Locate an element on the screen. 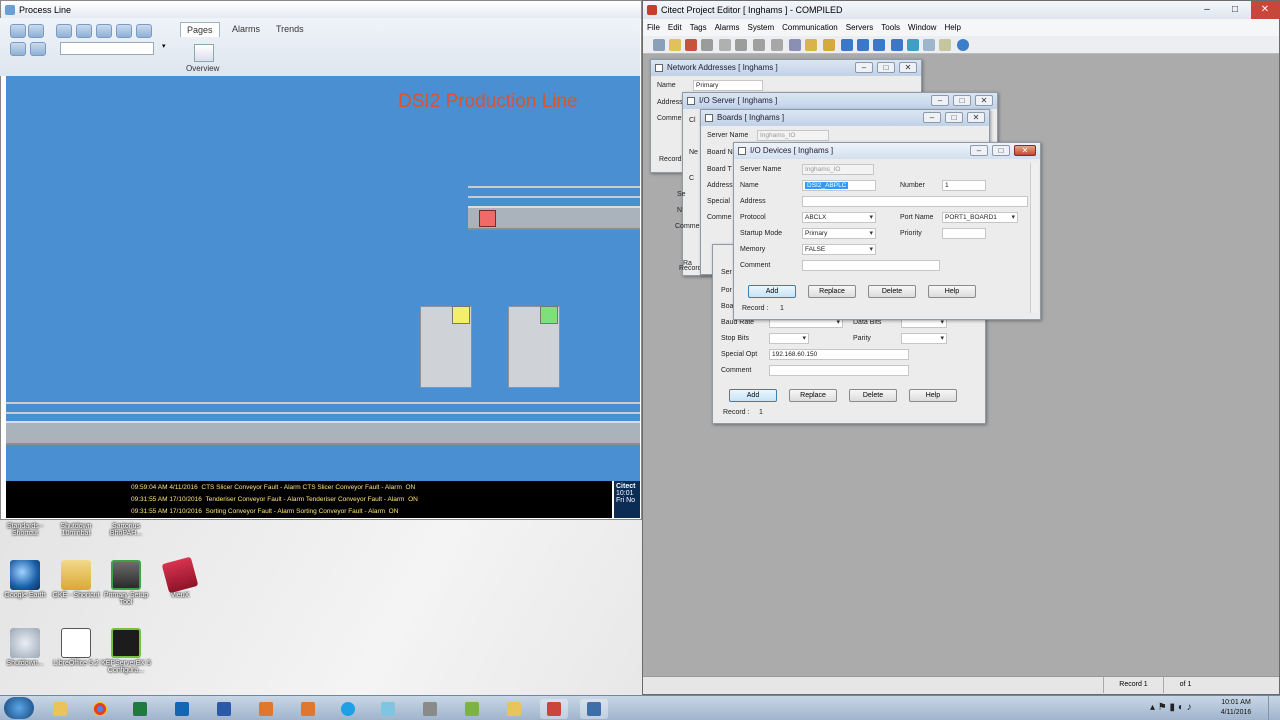  menu-window: Window is located at coordinates (922, 27).